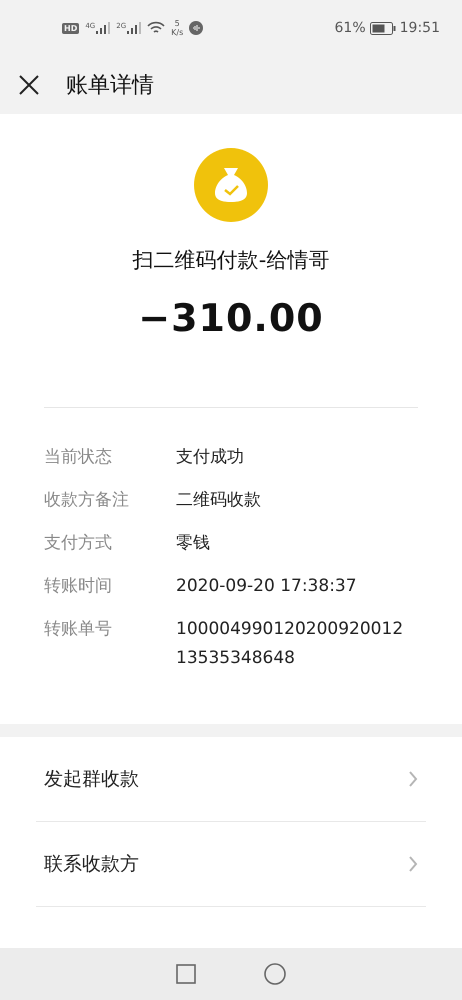 This screenshot has width=462, height=1000. I want to click on menu-item: 联系收款方, so click(231, 864).